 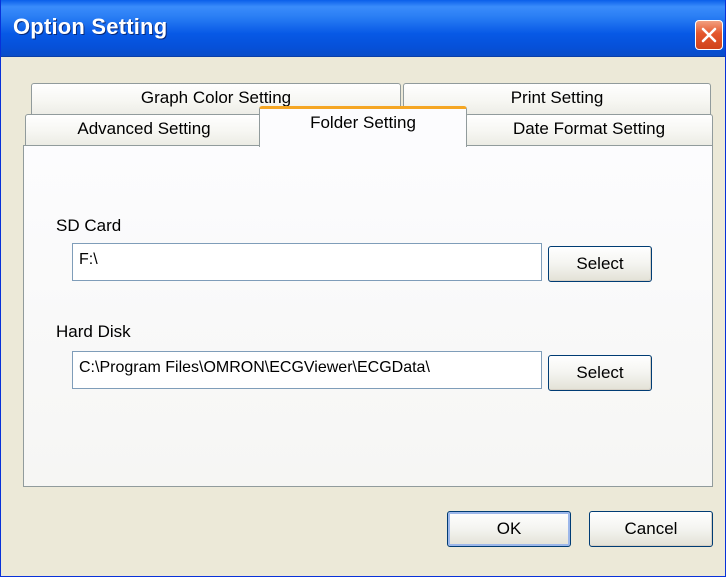 I want to click on button-label: Cancel, so click(x=651, y=528).